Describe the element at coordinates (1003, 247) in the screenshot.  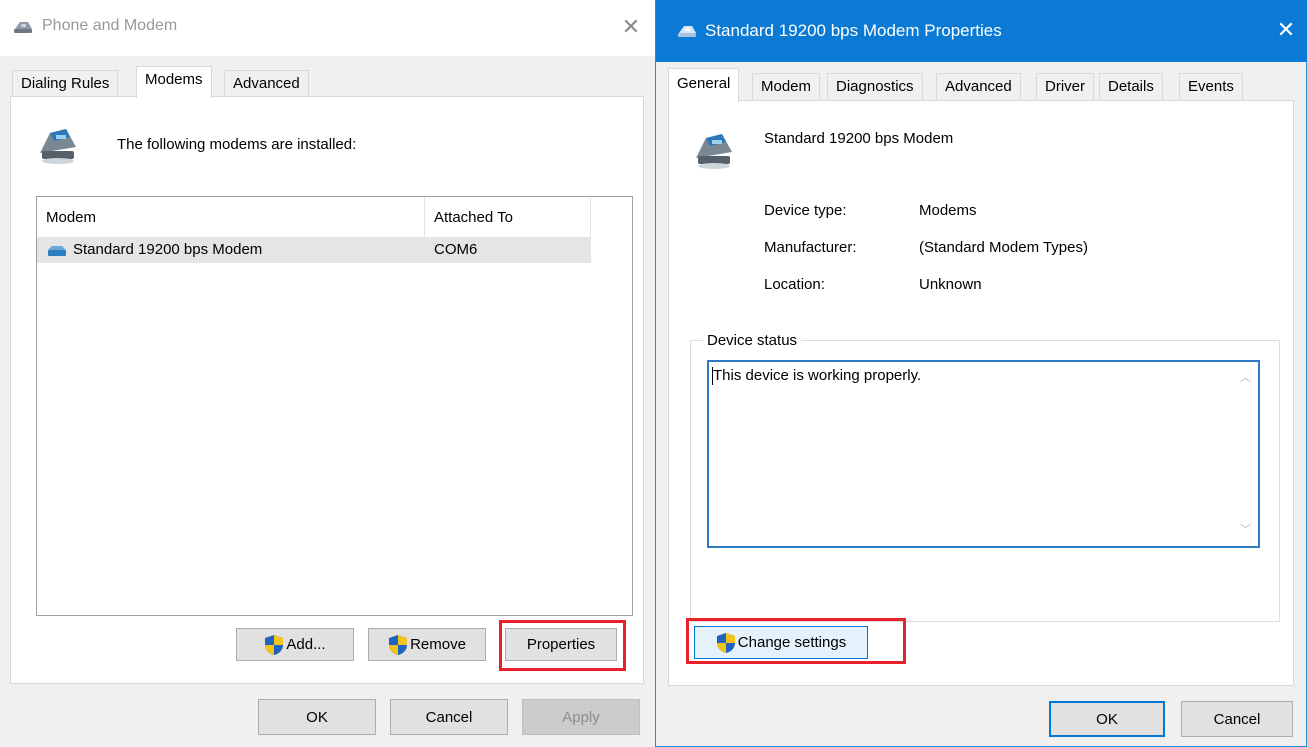
I see `manufacturer-value: (Standard Modem Types)` at that location.